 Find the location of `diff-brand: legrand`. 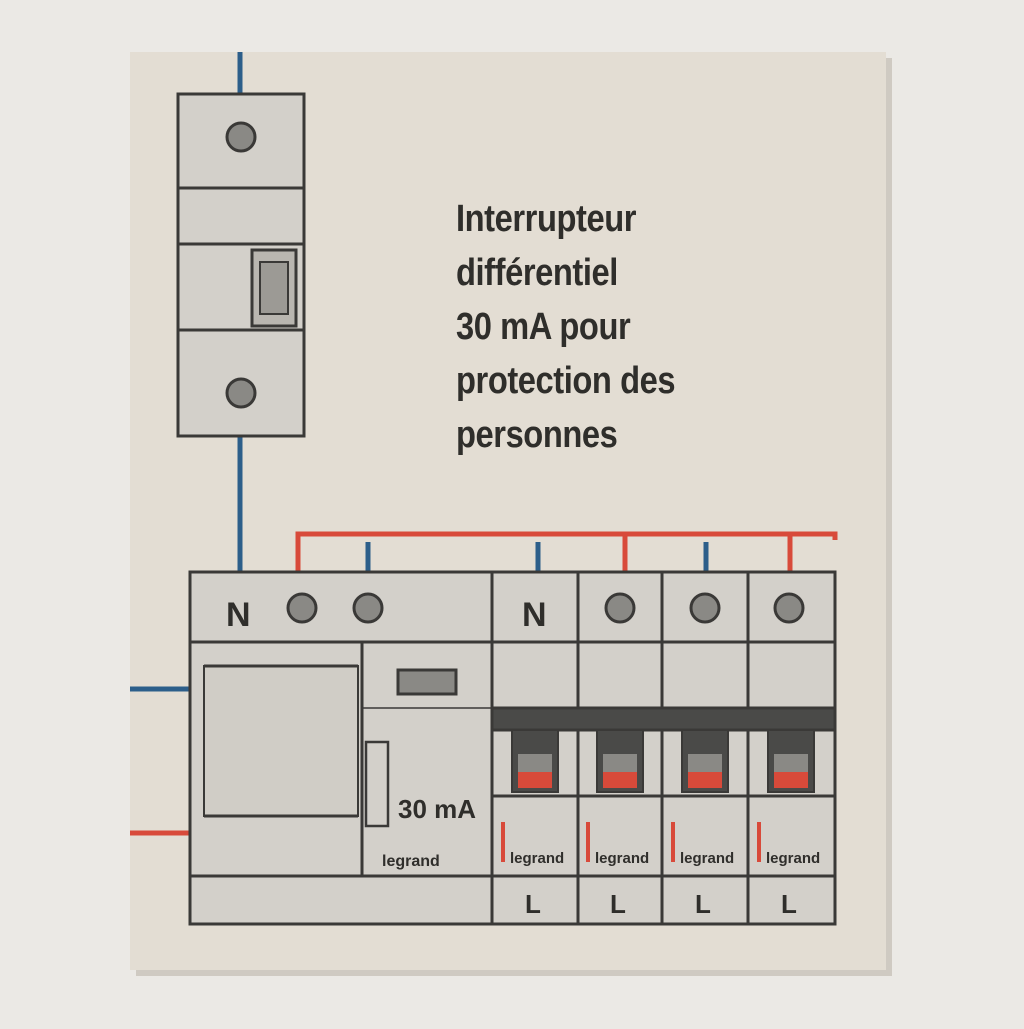

diff-brand: legrand is located at coordinates (411, 861).